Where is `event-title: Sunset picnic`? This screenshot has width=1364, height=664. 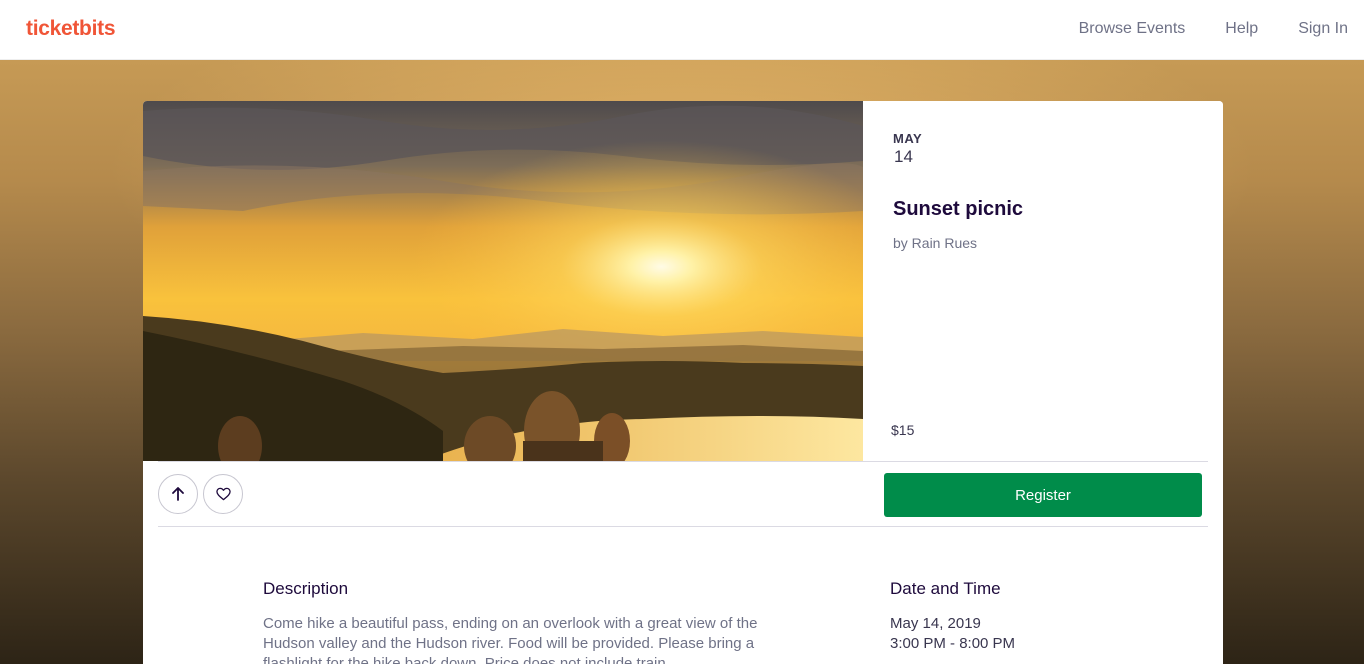 event-title: Sunset picnic is located at coordinates (958, 209).